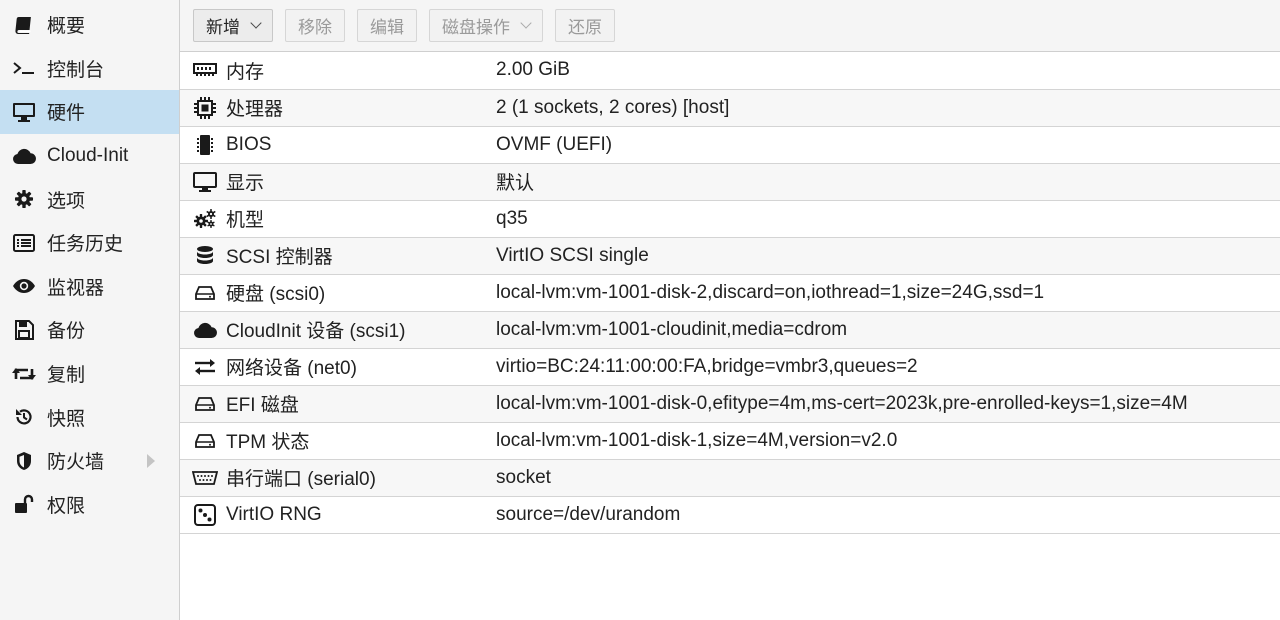 This screenshot has height=620, width=1280. I want to click on sidebar-item-firewall: 防火墙, so click(89, 461).